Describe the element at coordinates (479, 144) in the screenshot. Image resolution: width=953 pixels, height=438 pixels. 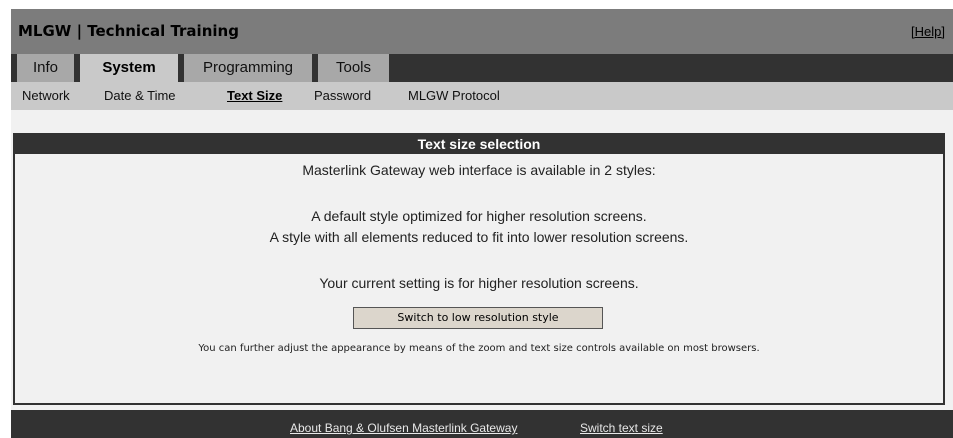
I see `panel-title: Text size selection` at that location.